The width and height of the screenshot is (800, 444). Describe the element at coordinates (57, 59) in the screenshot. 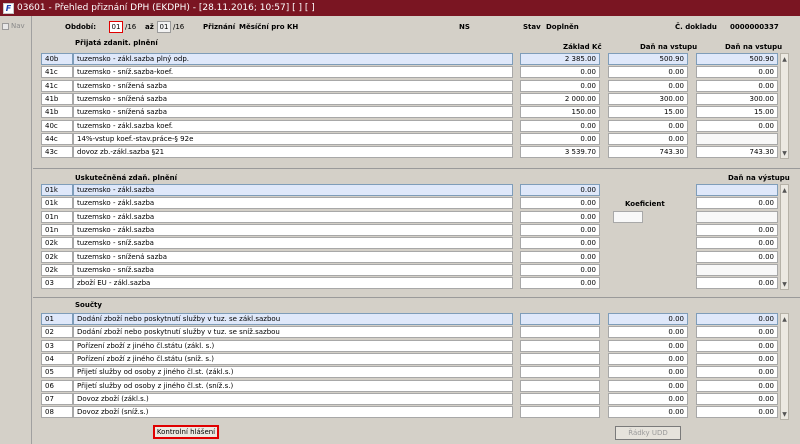

I see `row-code: 40b` at that location.